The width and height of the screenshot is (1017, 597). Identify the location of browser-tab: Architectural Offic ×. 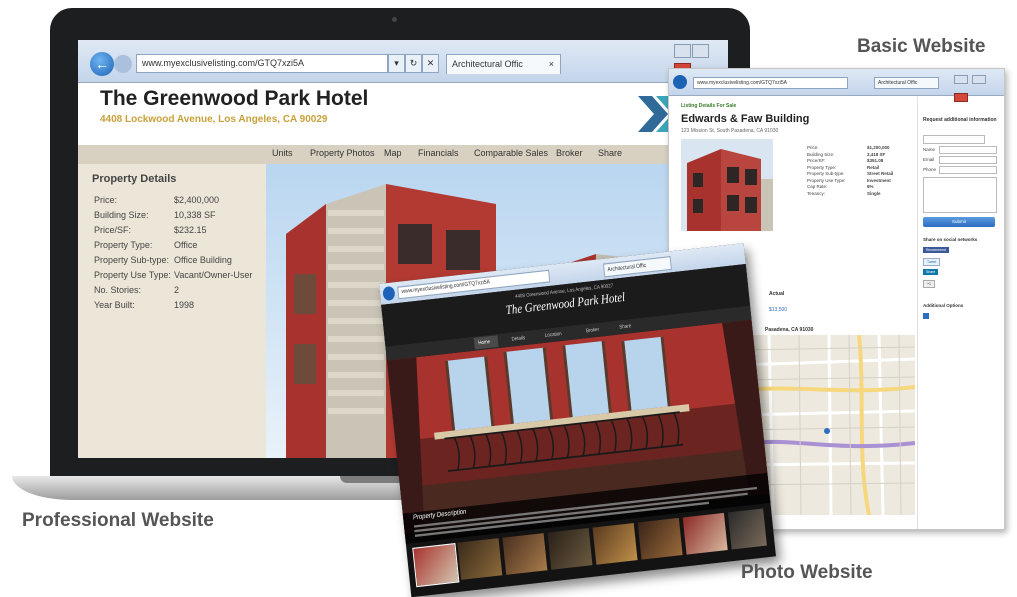
(503, 64).